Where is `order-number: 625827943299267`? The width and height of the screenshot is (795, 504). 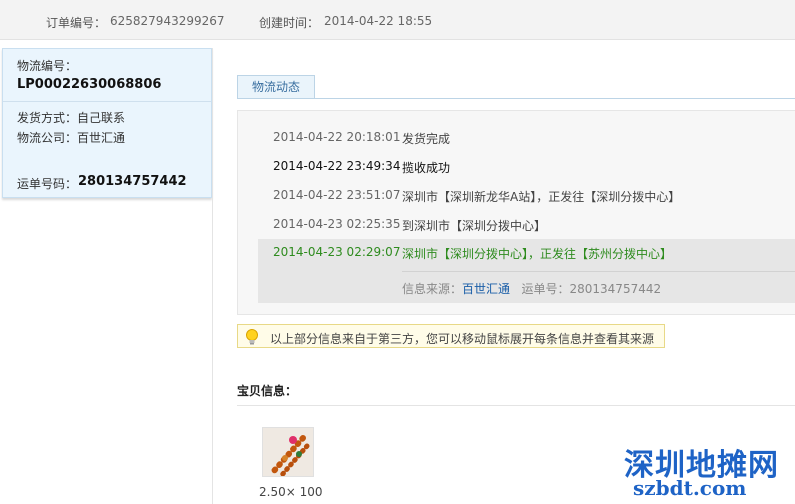
order-number: 625827943299267 is located at coordinates (167, 21).